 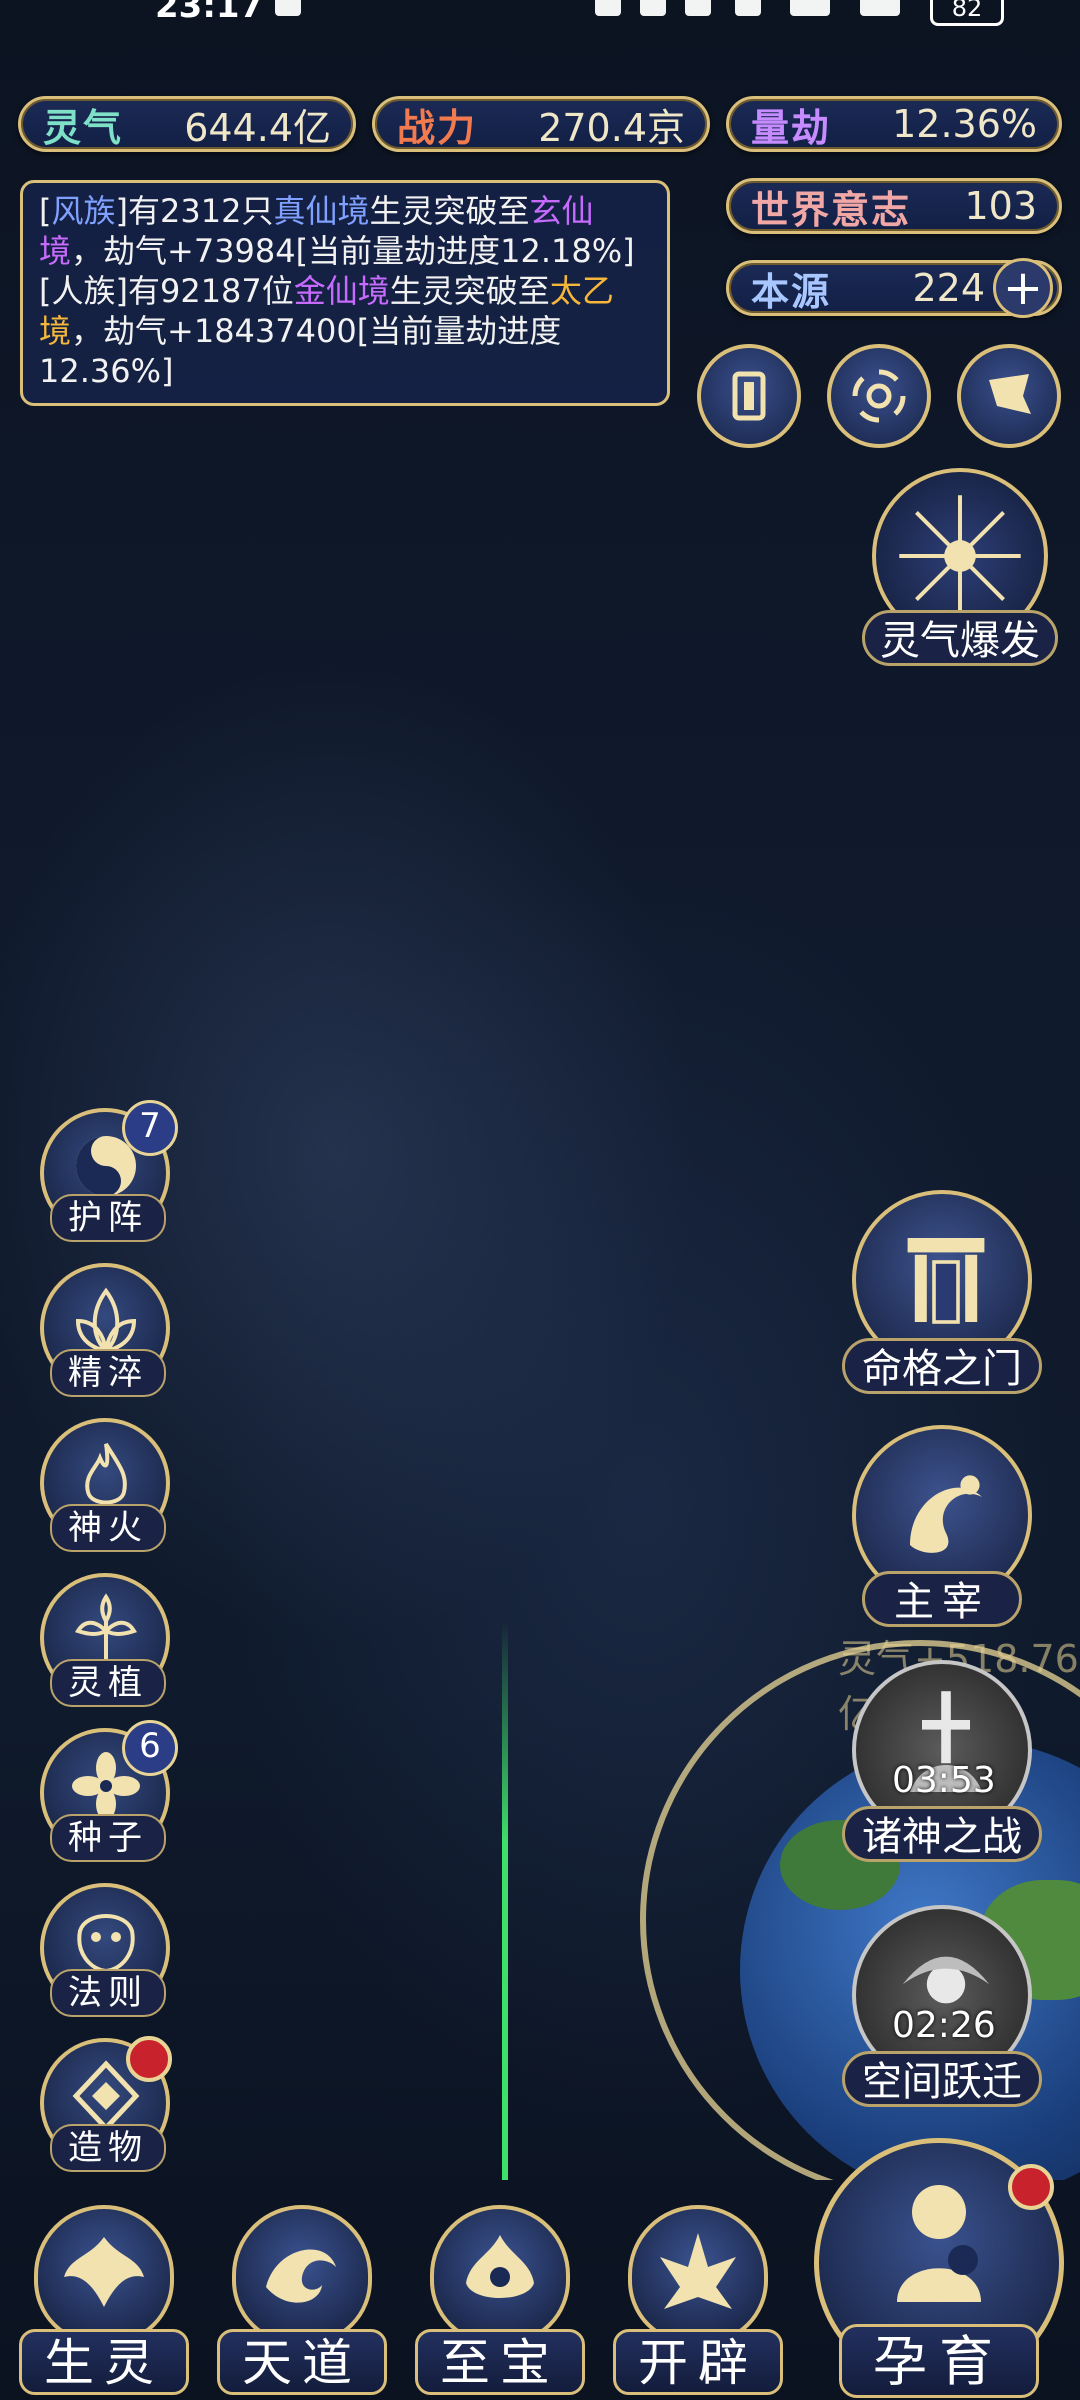 What do you see at coordinates (105, 1640) in the screenshot?
I see `side-item-lingzhi: 灵植` at bounding box center [105, 1640].